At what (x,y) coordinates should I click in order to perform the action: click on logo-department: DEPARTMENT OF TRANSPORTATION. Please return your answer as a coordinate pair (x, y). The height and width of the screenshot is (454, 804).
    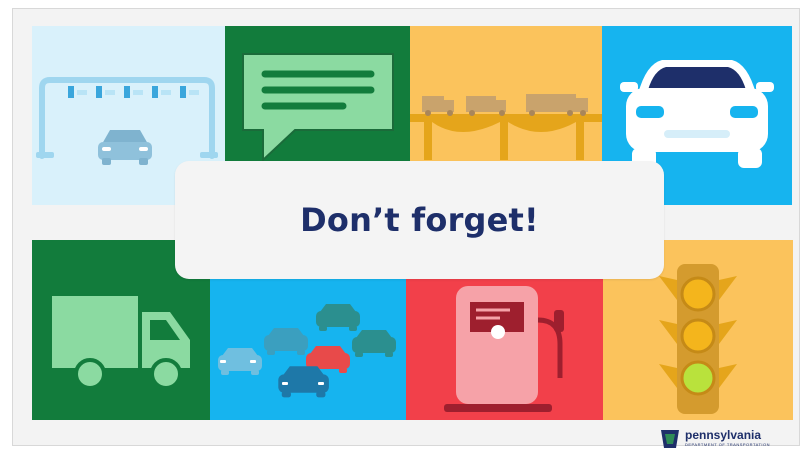
    Looking at the image, I should click on (728, 444).